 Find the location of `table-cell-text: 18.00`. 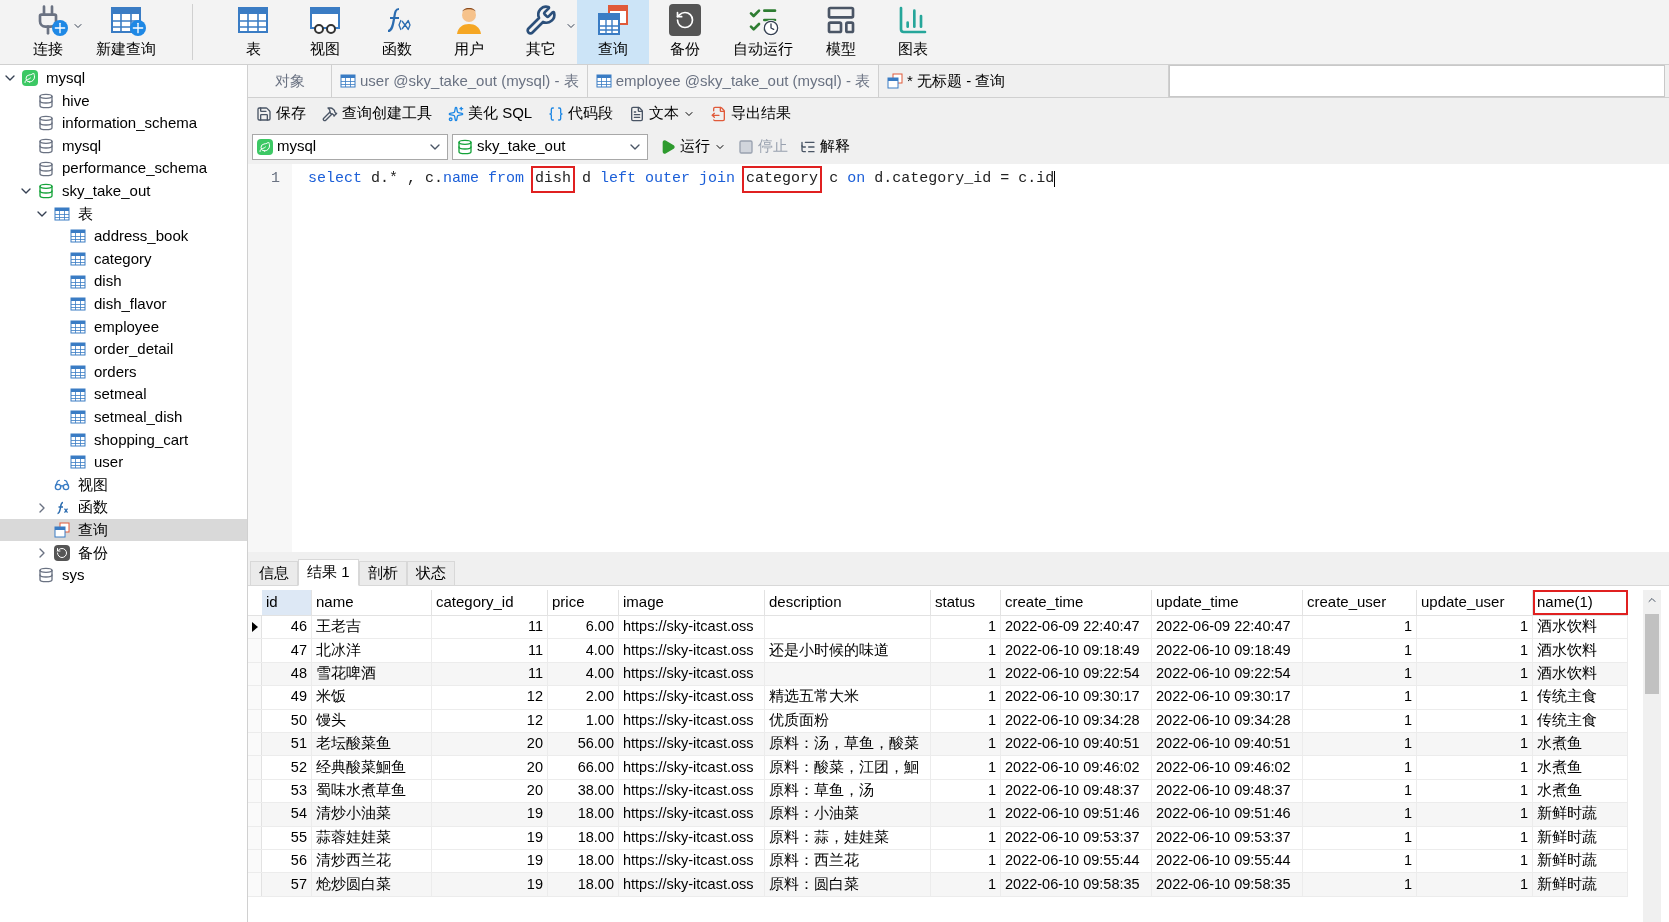

table-cell-text: 18.00 is located at coordinates (595, 884).